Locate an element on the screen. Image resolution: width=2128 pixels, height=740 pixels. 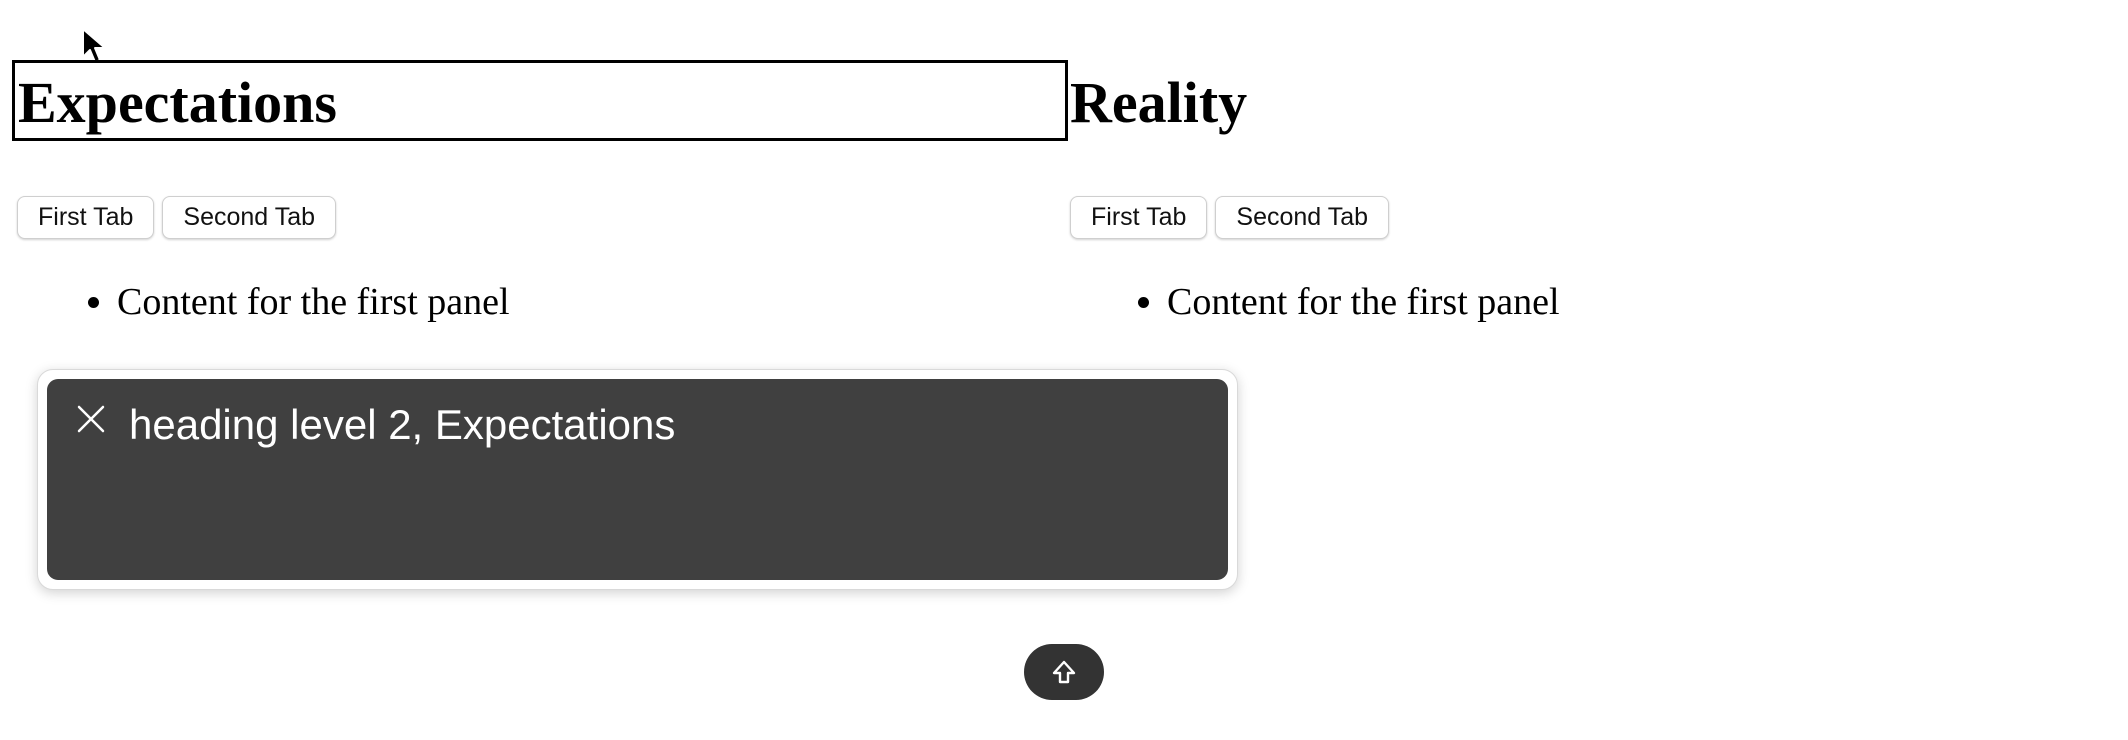
reality-heading: Reality is located at coordinates (1159, 102).